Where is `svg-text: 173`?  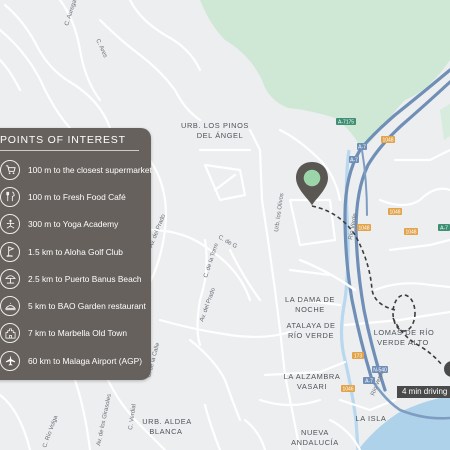
svg-text: 173 is located at coordinates (358, 357).